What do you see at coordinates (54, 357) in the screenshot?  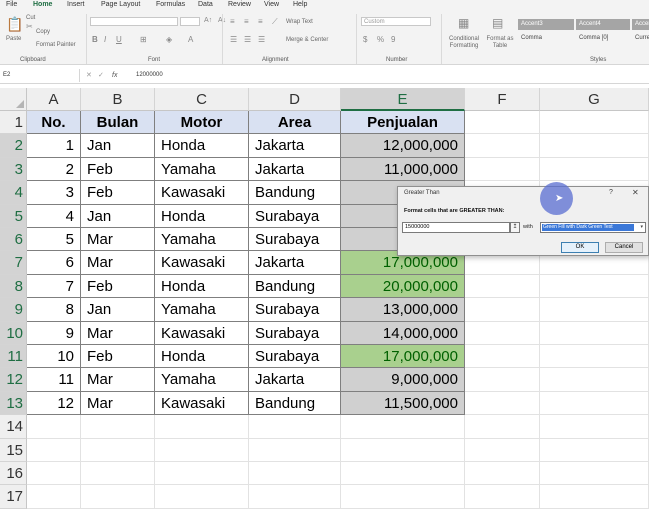 I see `table-cell: 10` at bounding box center [54, 357].